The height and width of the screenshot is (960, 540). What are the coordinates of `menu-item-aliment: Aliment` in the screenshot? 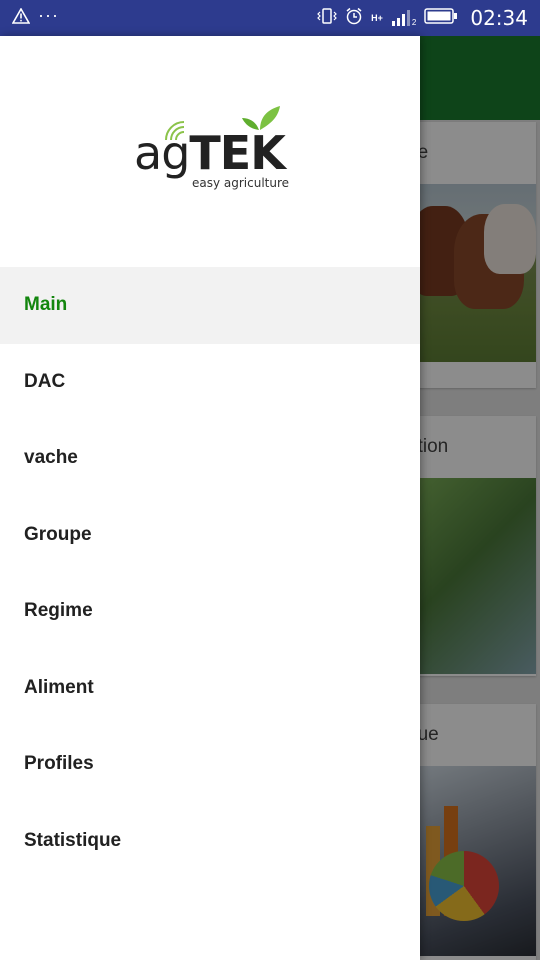 It's located at (210, 688).